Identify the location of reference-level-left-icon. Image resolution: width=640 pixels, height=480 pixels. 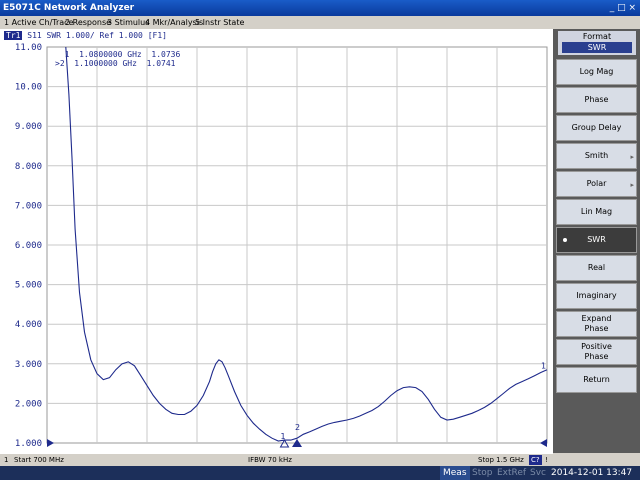
(50, 443).